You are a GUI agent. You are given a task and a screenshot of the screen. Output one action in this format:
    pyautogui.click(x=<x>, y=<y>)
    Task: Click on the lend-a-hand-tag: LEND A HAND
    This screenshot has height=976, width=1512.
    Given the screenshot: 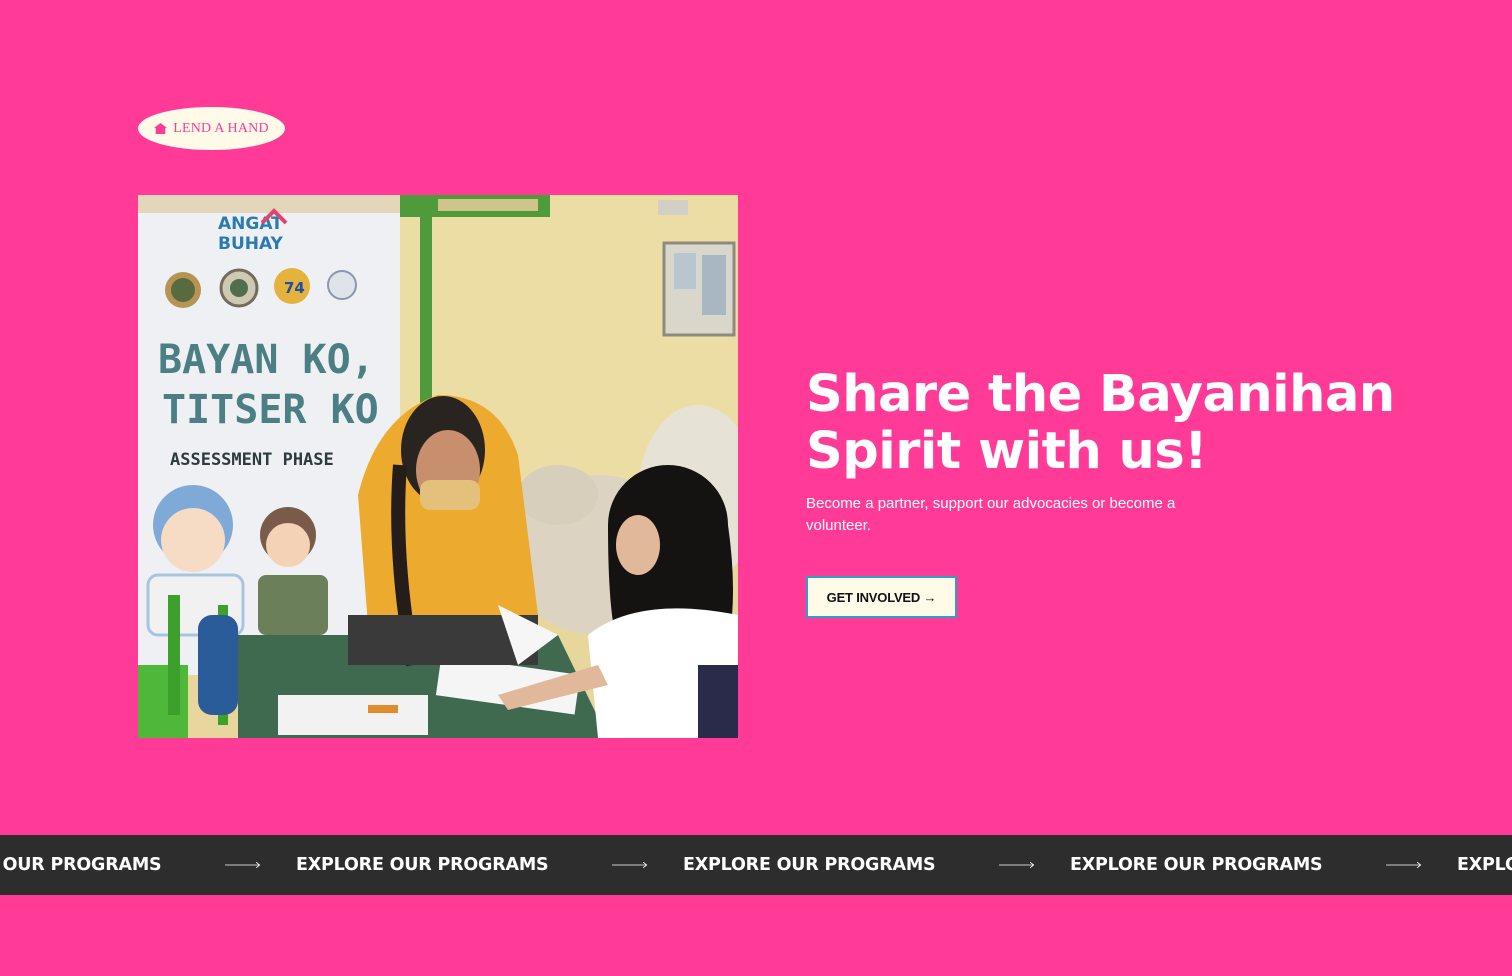 What is the action you would take?
    pyautogui.click(x=211, y=128)
    